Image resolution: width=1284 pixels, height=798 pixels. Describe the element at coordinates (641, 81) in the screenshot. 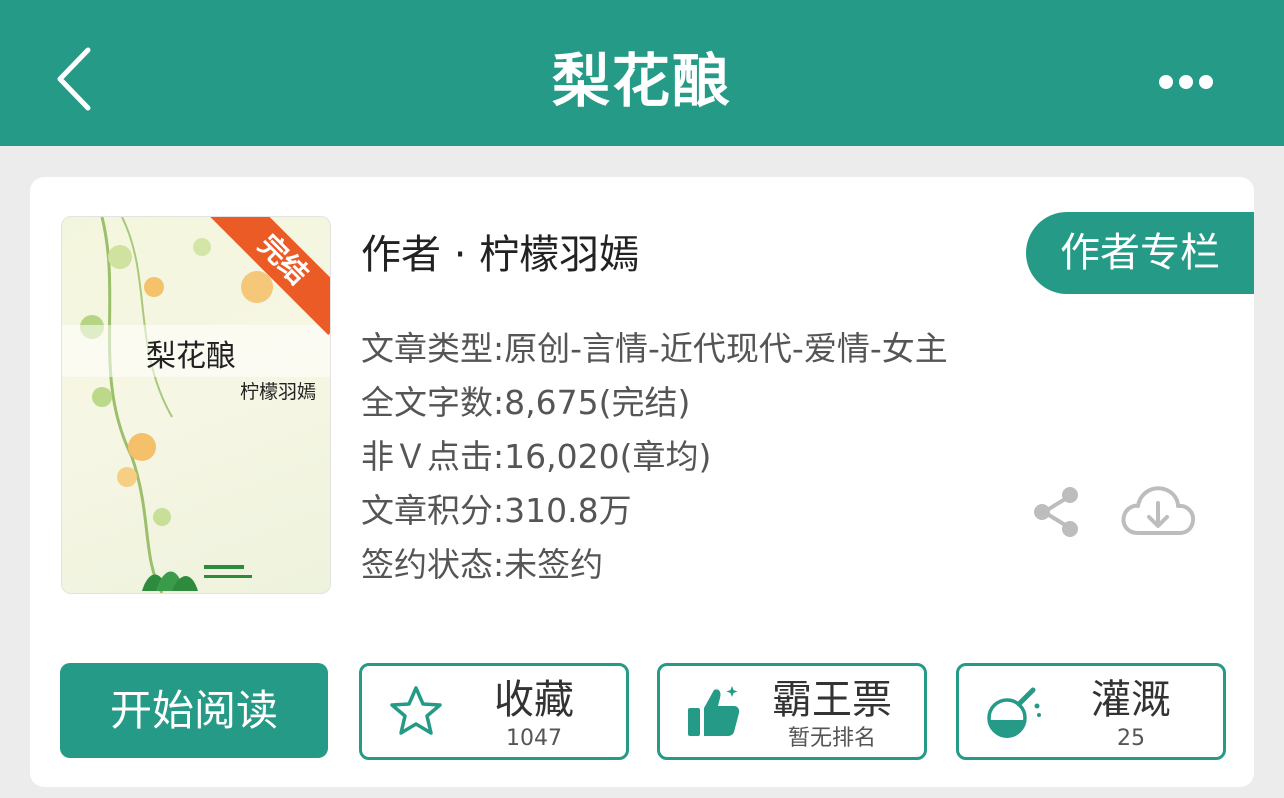

I see `page-title: 梨花酿` at that location.